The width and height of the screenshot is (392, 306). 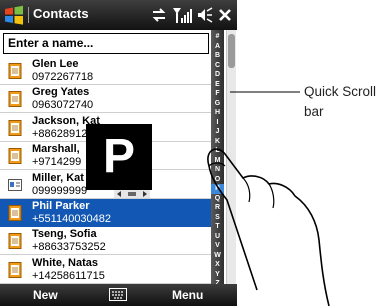 I want to click on callout-leader-line, so click(x=265, y=92).